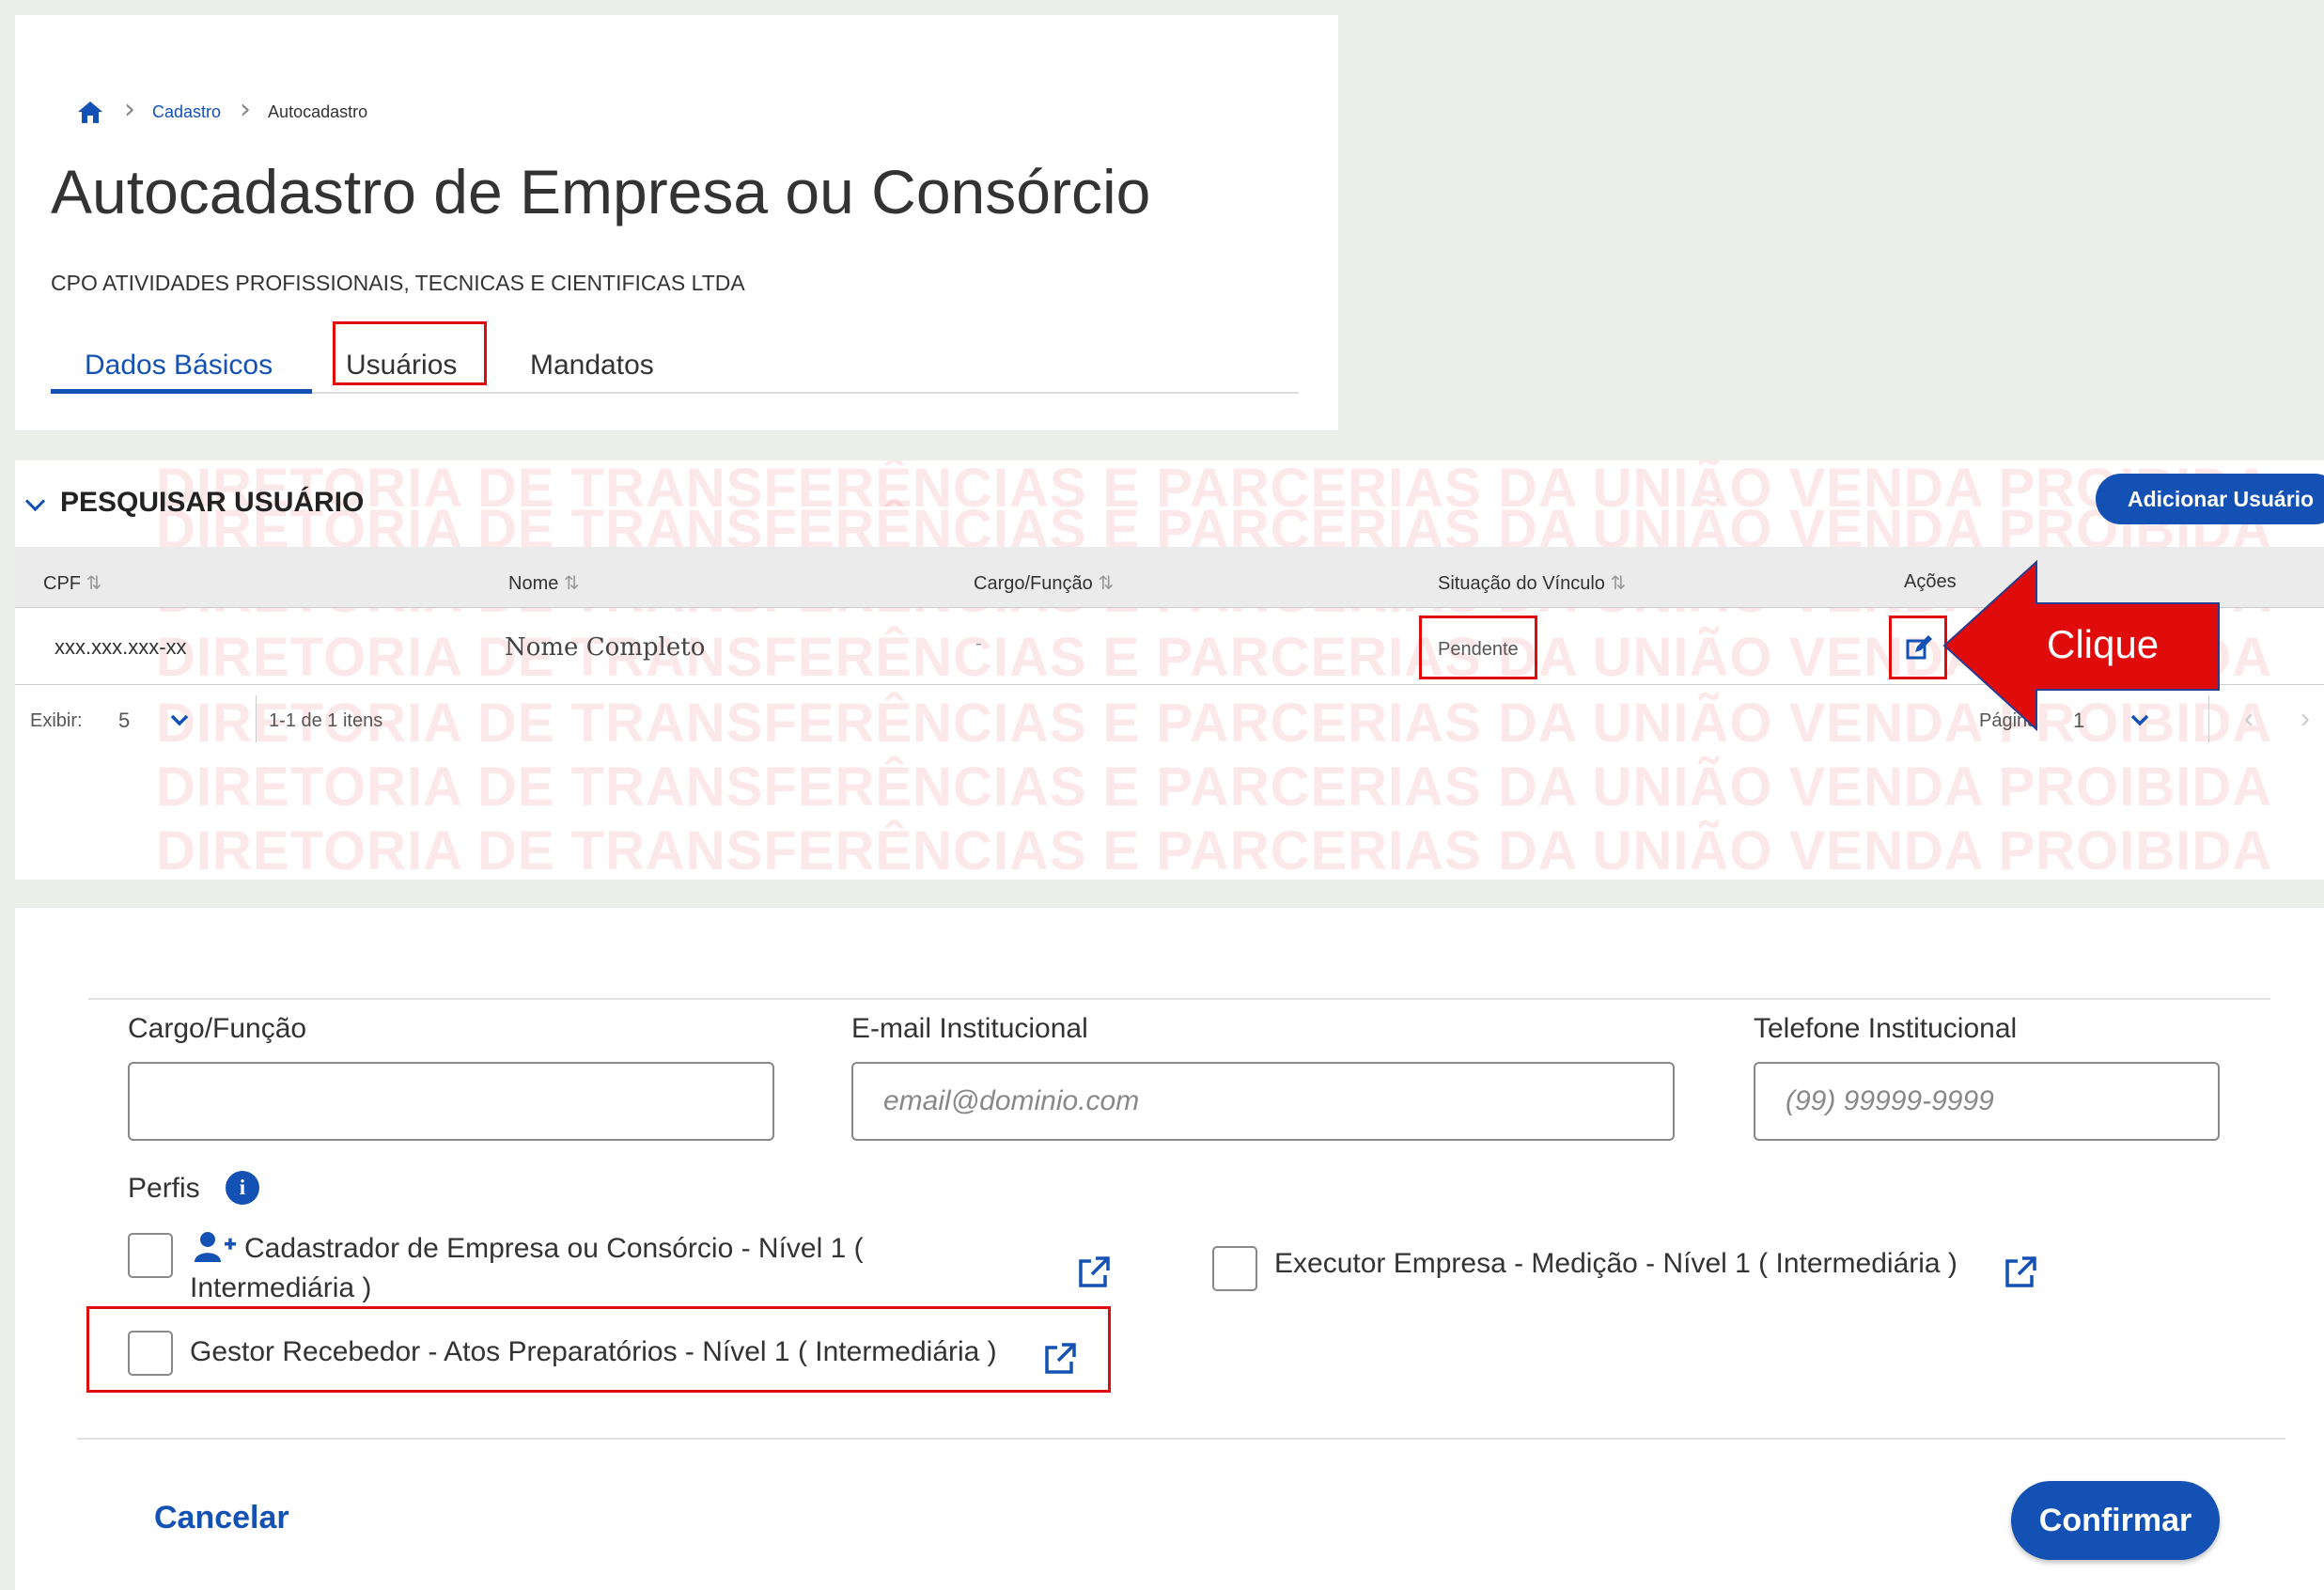  What do you see at coordinates (592, 366) in the screenshot?
I see `tab-mandatos: Mandatos` at bounding box center [592, 366].